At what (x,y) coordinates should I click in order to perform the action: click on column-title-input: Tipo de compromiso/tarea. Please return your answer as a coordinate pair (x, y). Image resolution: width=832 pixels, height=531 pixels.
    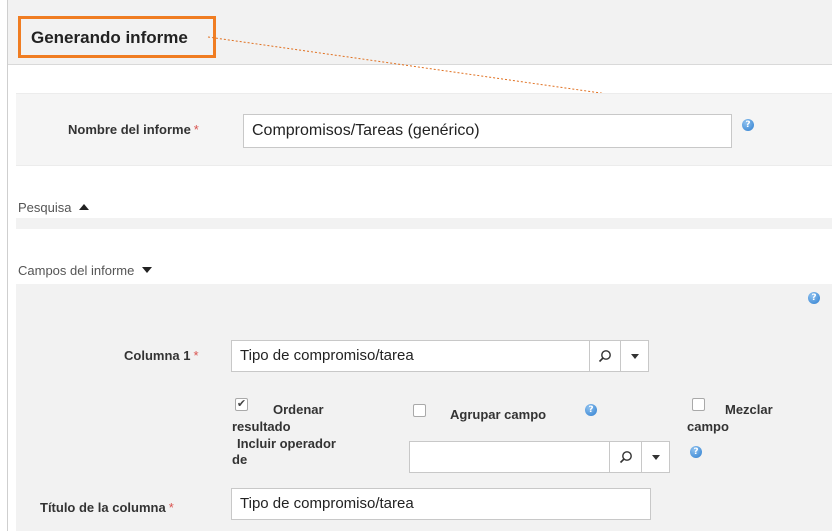
    Looking at the image, I should click on (441, 504).